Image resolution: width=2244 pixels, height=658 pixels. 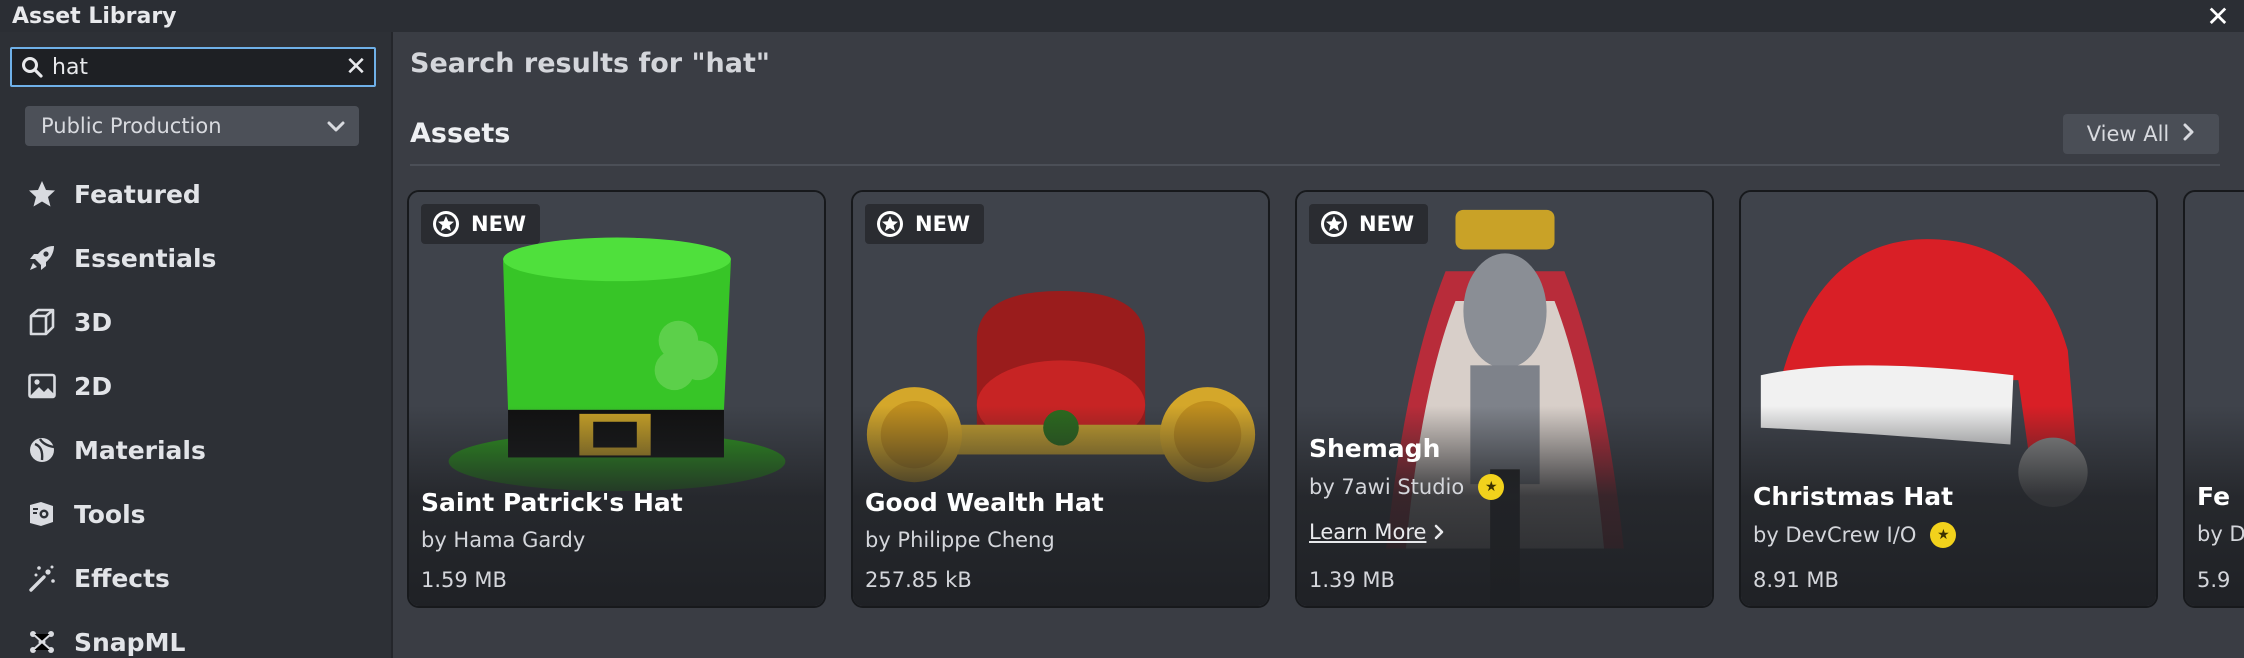 I want to click on rocket-icon, so click(x=42, y=258).